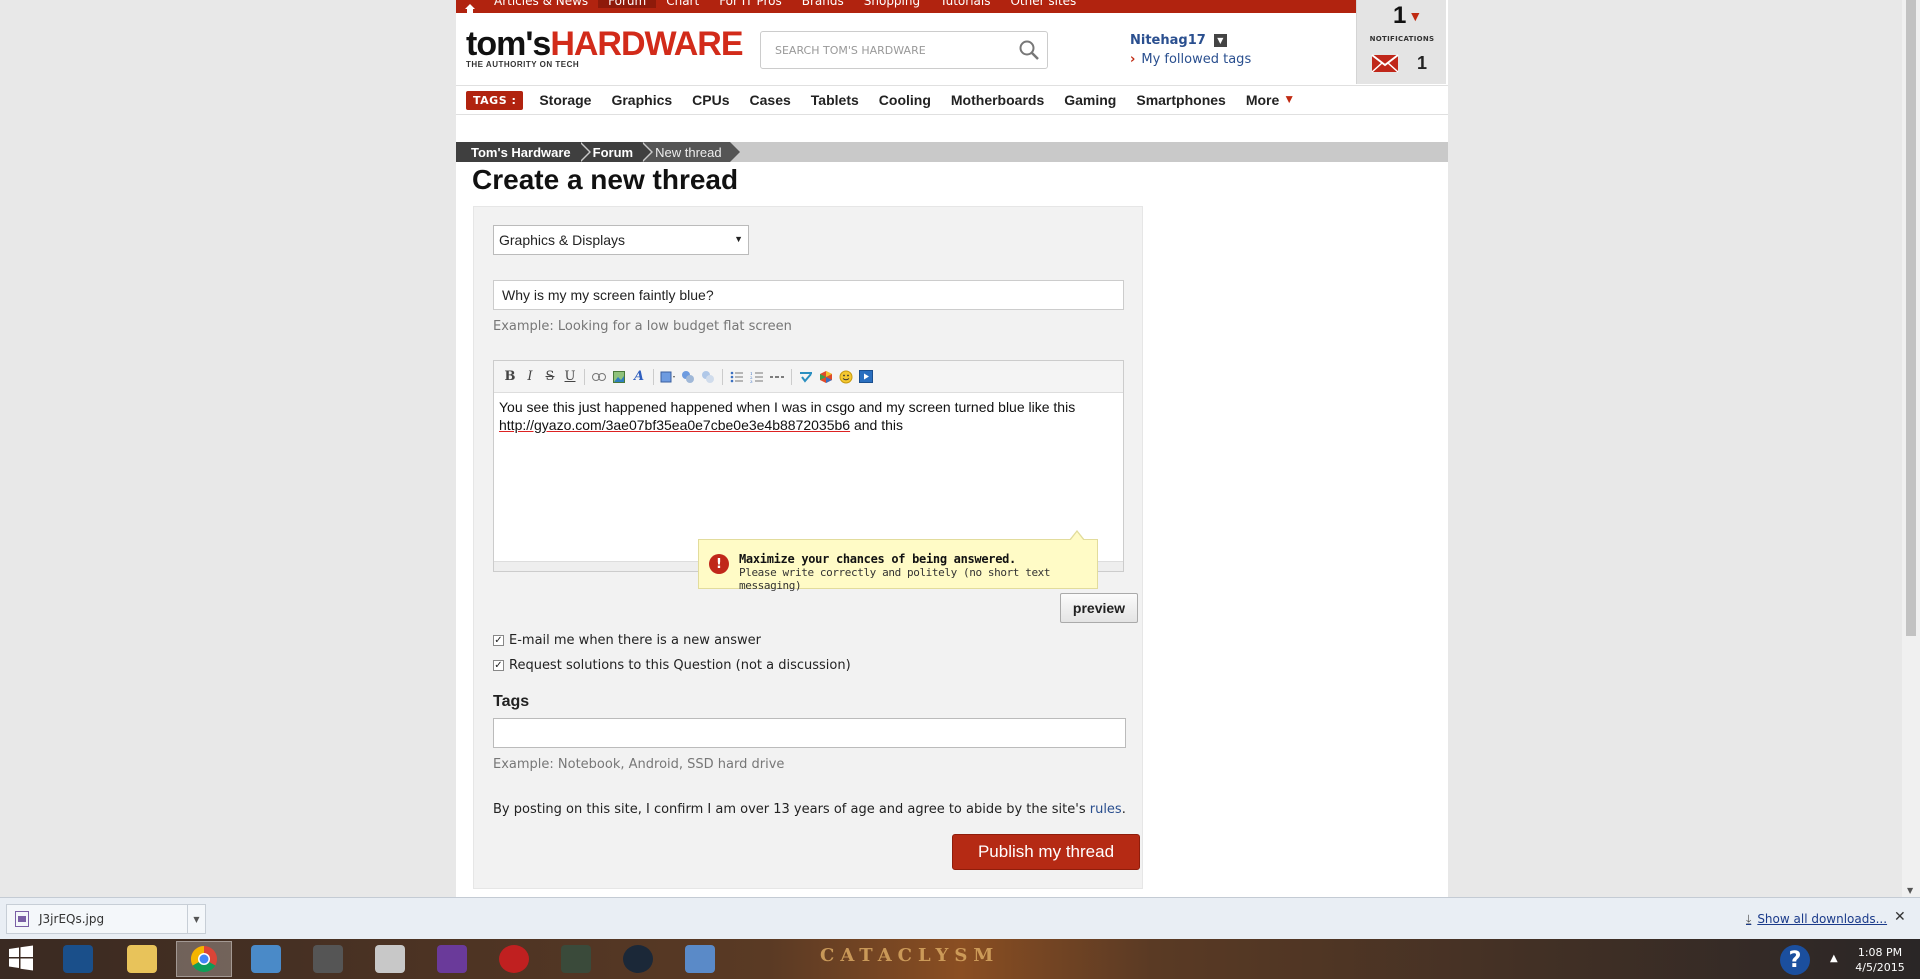  I want to click on publish-thread-button: Publish my thread, so click(1046, 852).